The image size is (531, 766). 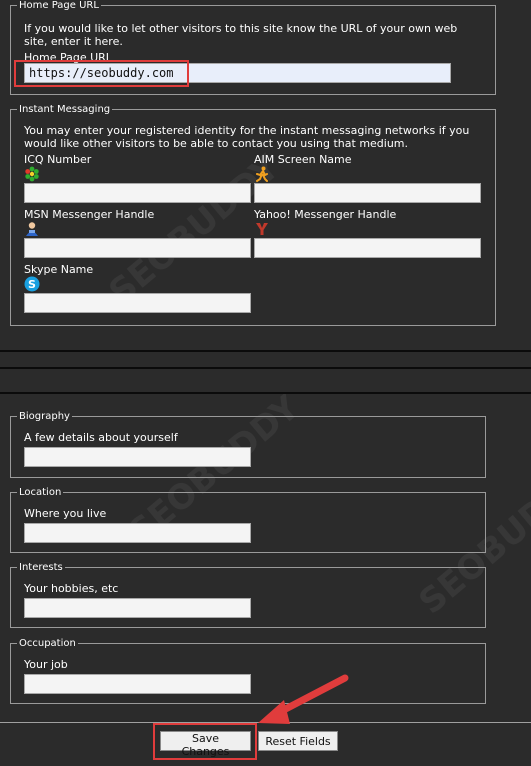 I want to click on homepage-legend: Home Page URL, so click(x=59, y=5).